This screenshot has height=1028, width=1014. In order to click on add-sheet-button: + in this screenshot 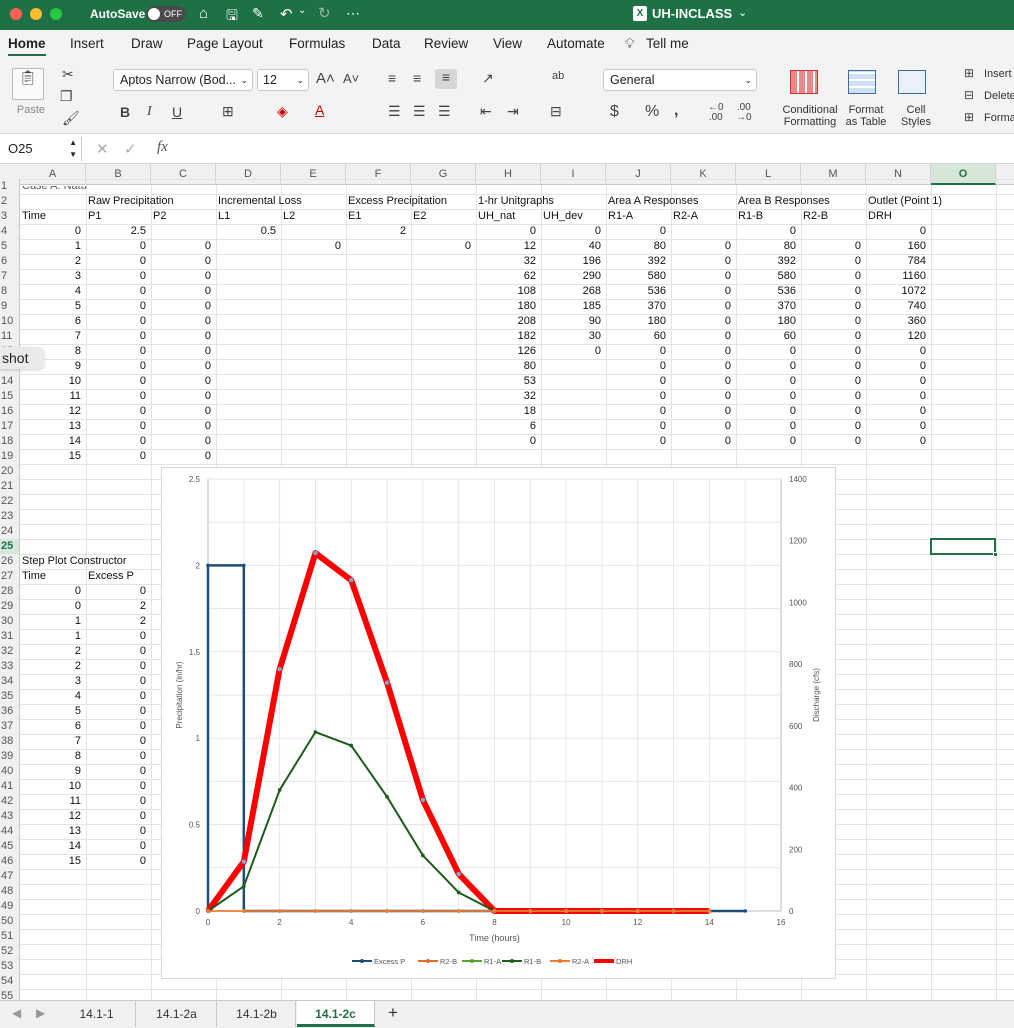, I will do `click(393, 1013)`.